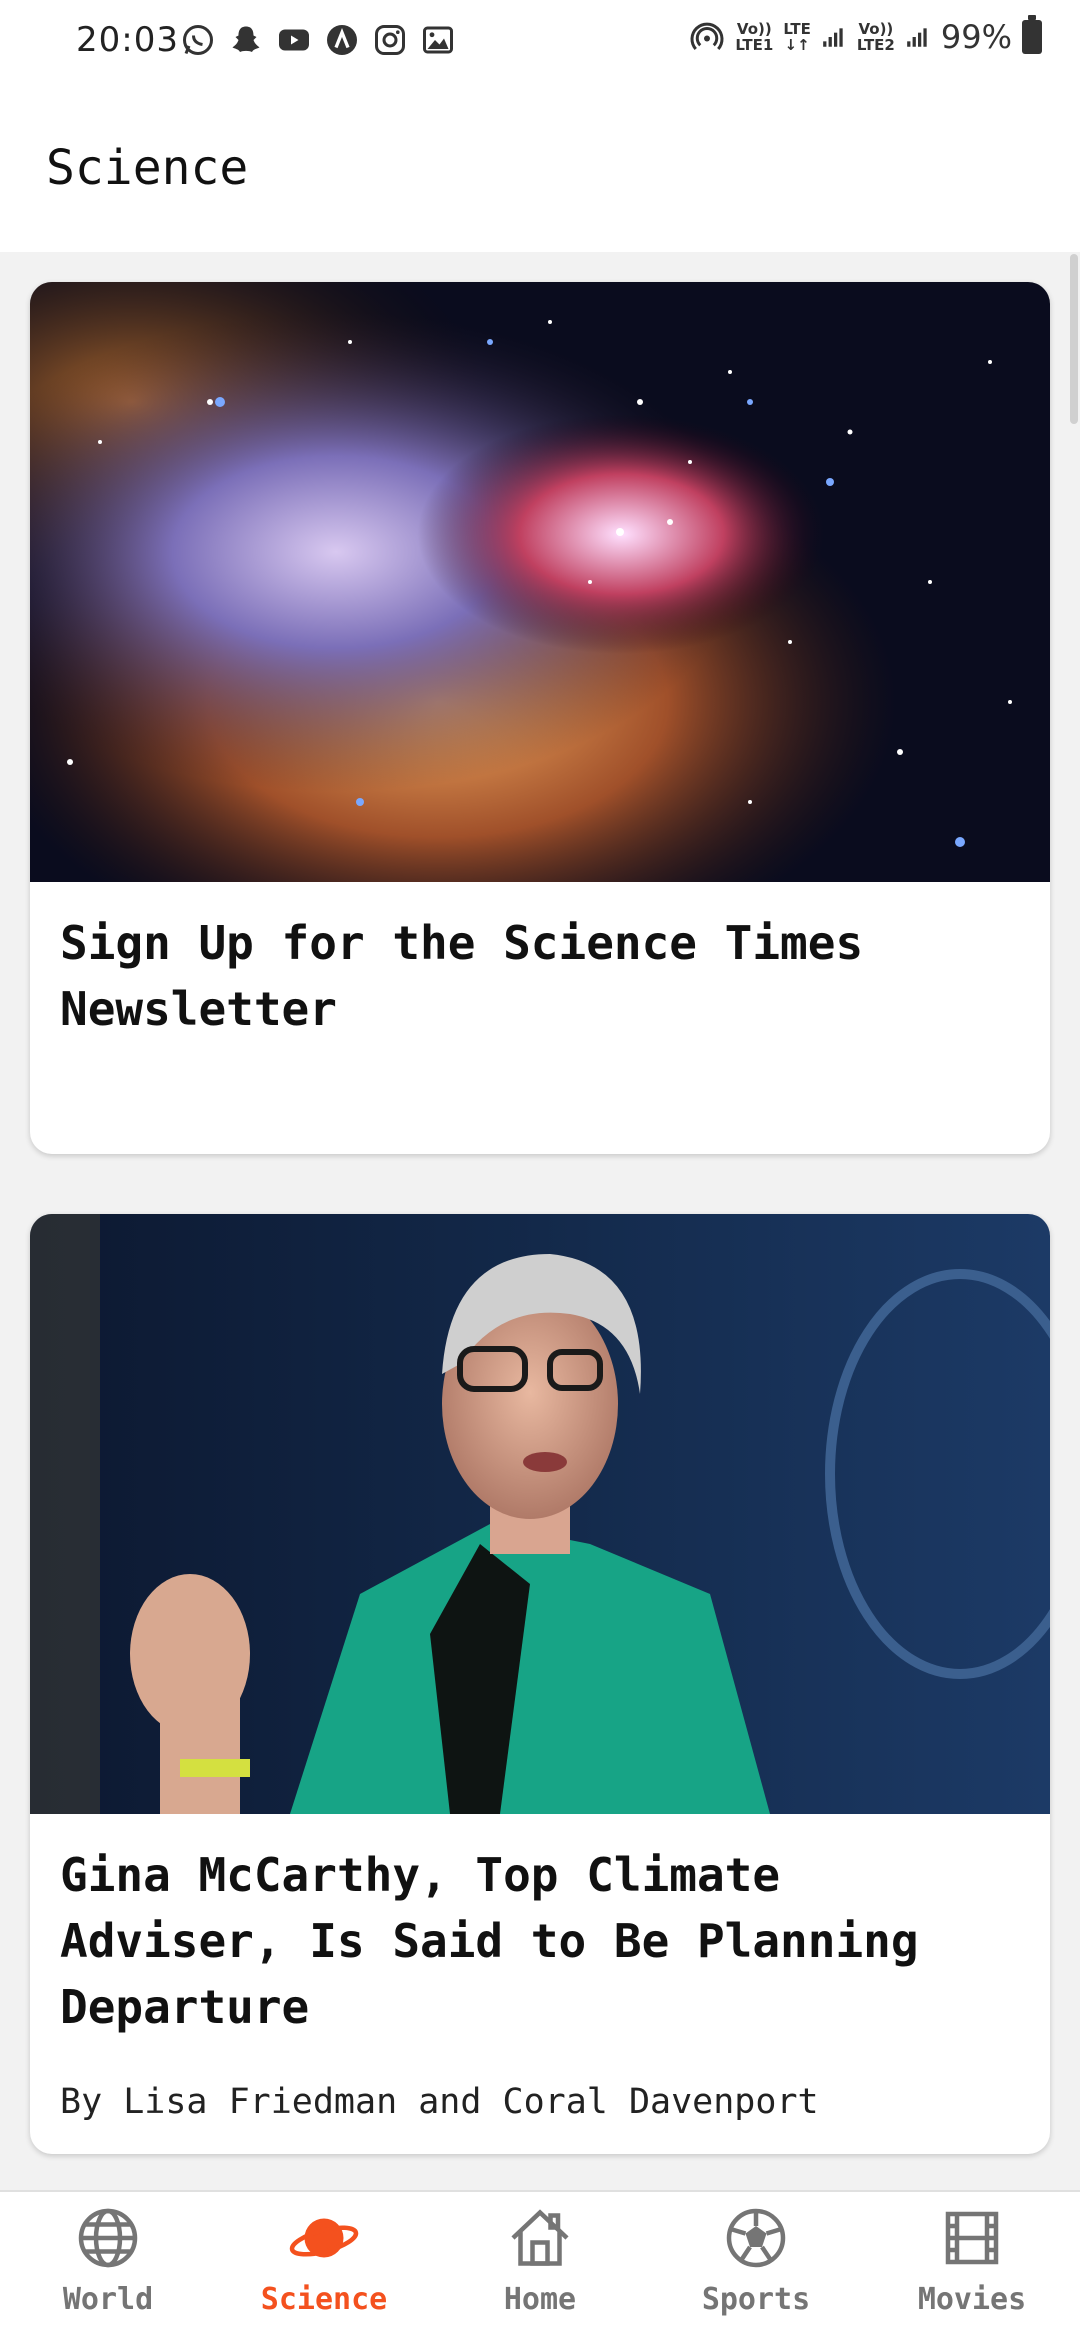 The width and height of the screenshot is (1080, 2340). Describe the element at coordinates (324, 2238) in the screenshot. I see `planet-icon` at that location.